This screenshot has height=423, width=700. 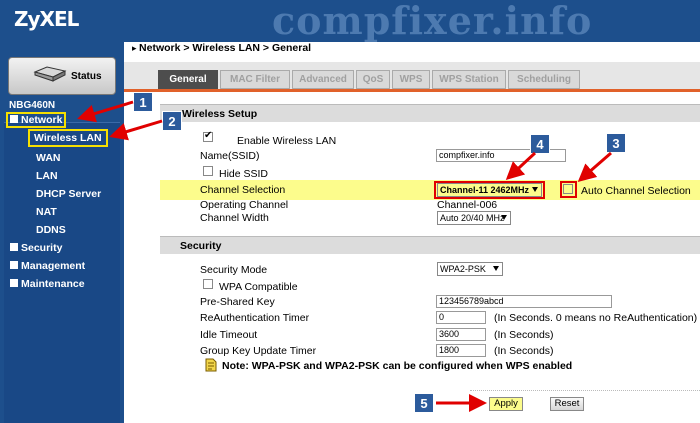 I want to click on security-mode-label: Security Mode, so click(x=234, y=270).